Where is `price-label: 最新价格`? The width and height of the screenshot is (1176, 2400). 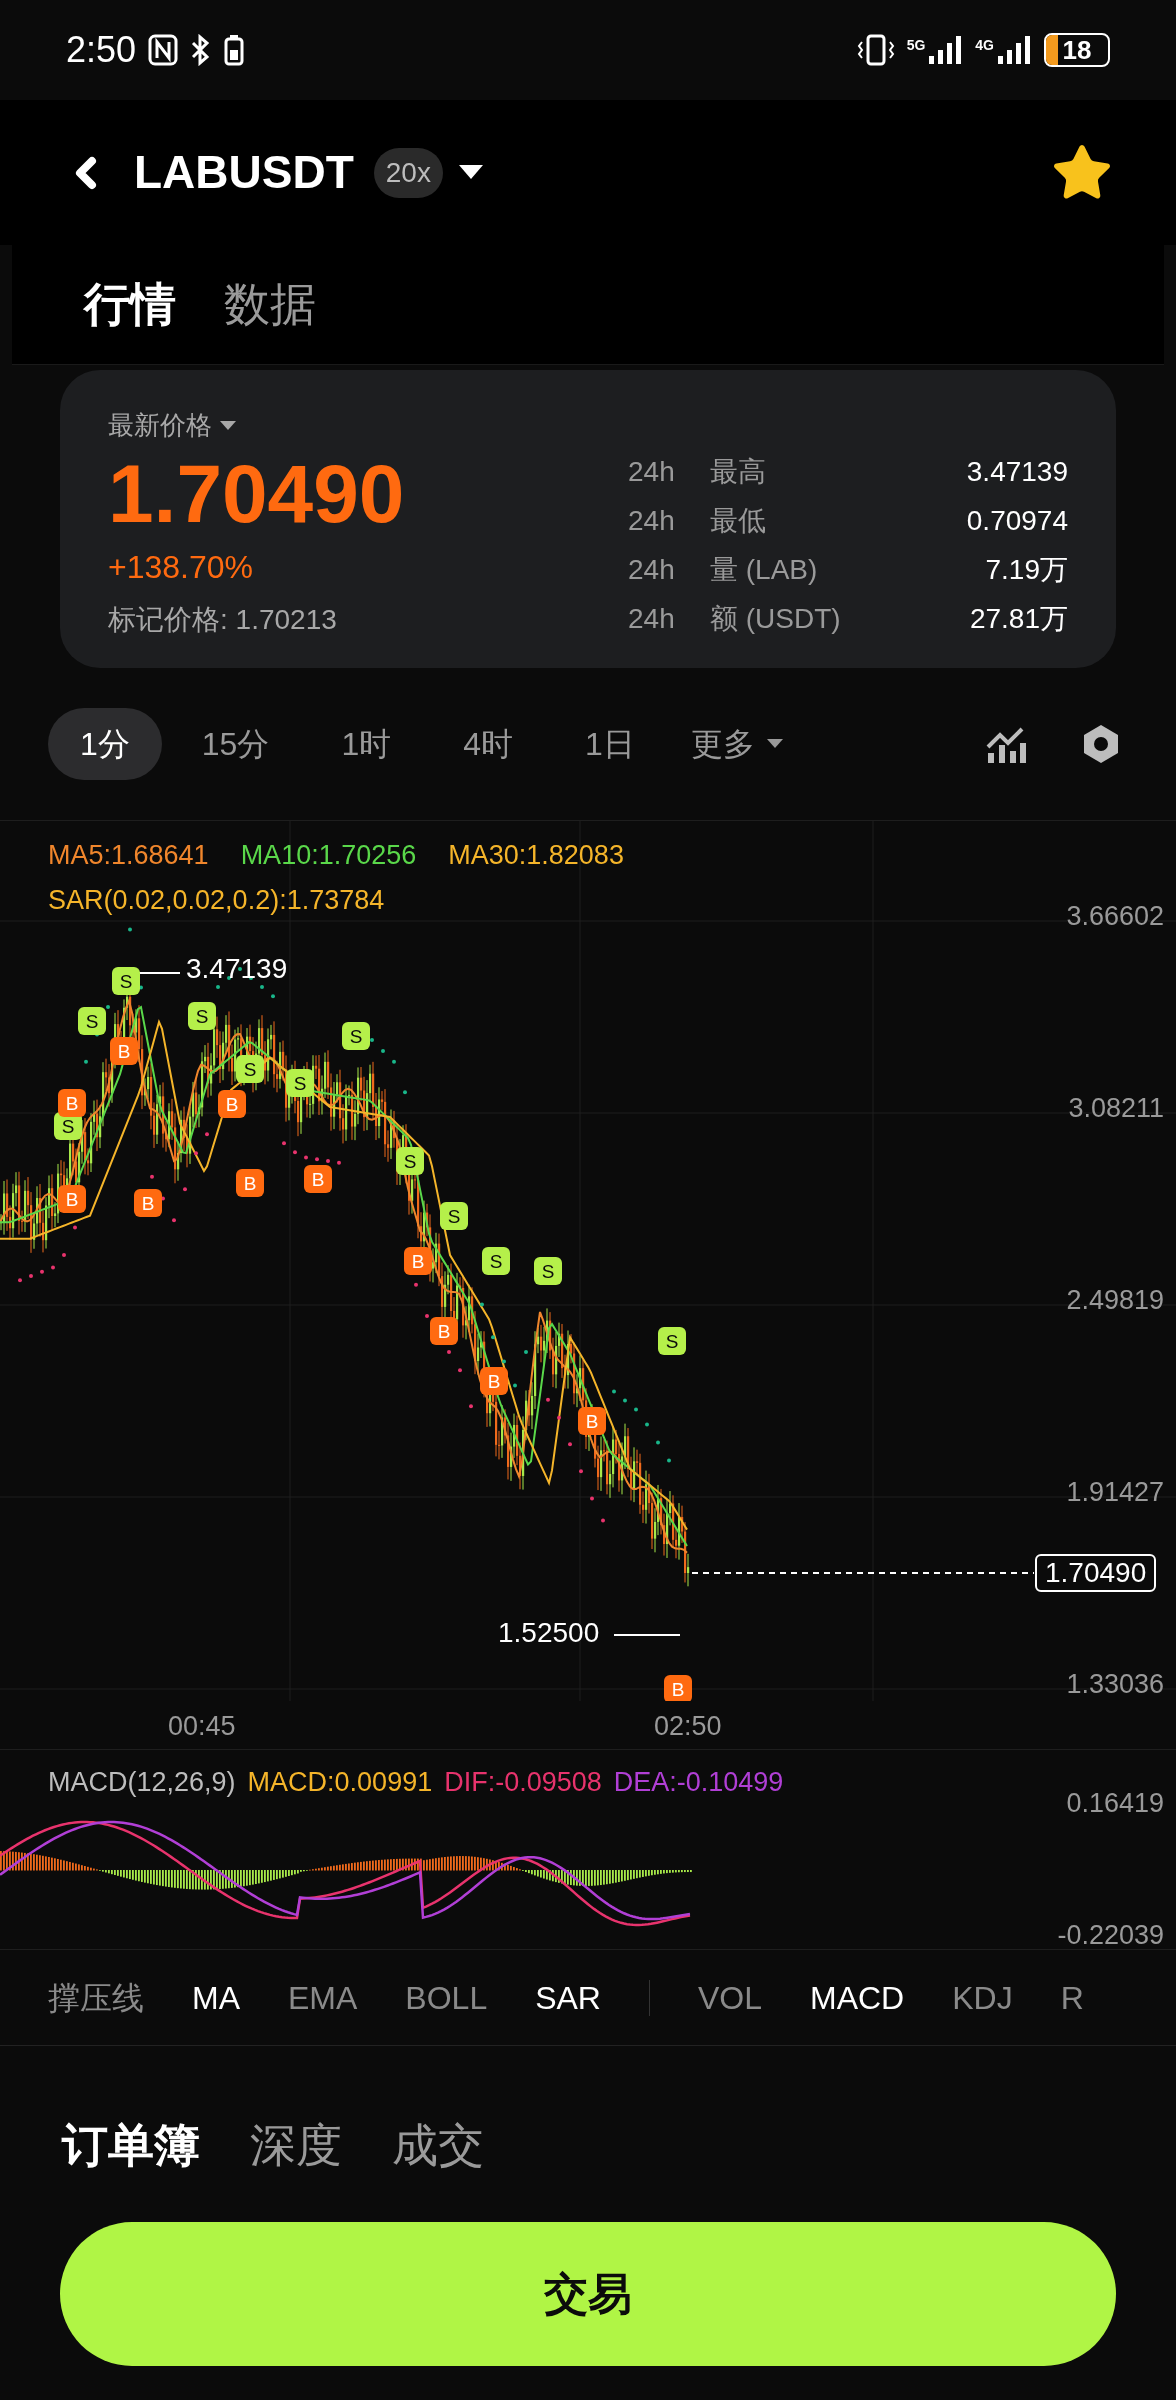 price-label: 最新价格 is located at coordinates (160, 425).